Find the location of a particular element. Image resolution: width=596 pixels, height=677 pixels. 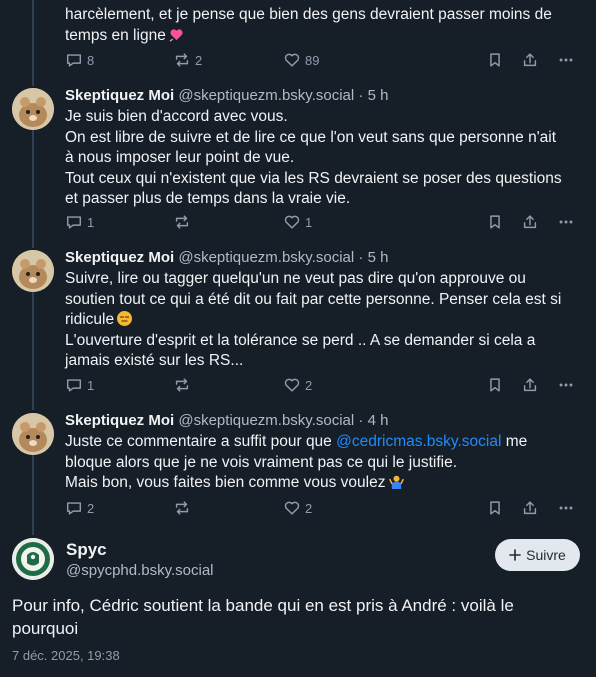

reply-button: 8 is located at coordinates (79, 60).